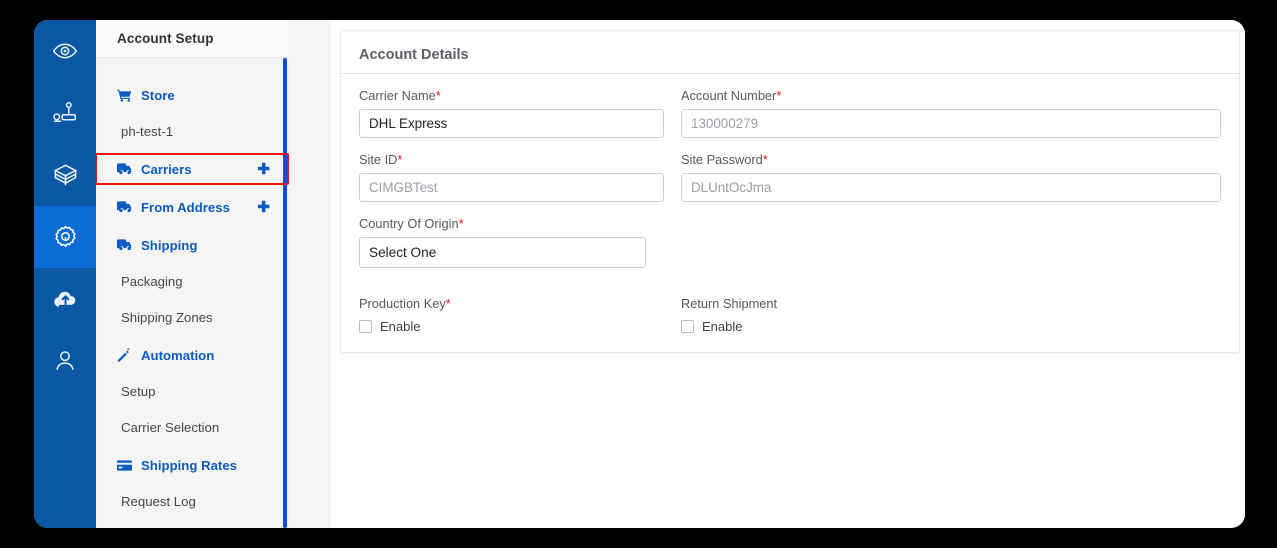 This screenshot has height=548, width=1277. Describe the element at coordinates (722, 326) in the screenshot. I see `return-shipment-checkbox-label: Enable` at that location.